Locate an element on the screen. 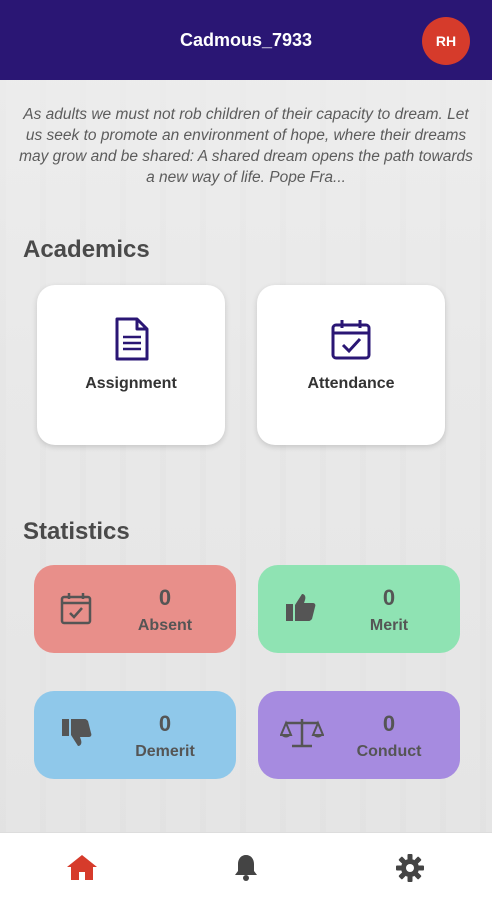 This screenshot has width=492, height=901. conduct-label: Conduct is located at coordinates (389, 751).